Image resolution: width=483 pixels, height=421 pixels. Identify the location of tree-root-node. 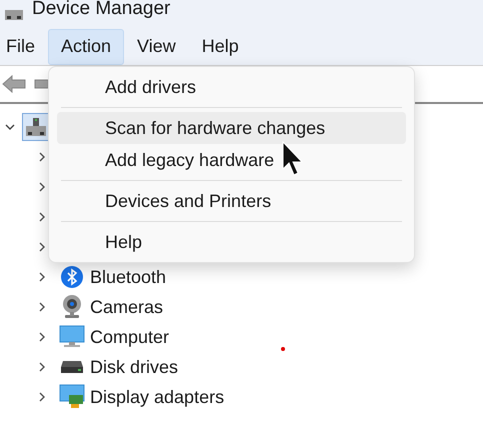
(36, 127).